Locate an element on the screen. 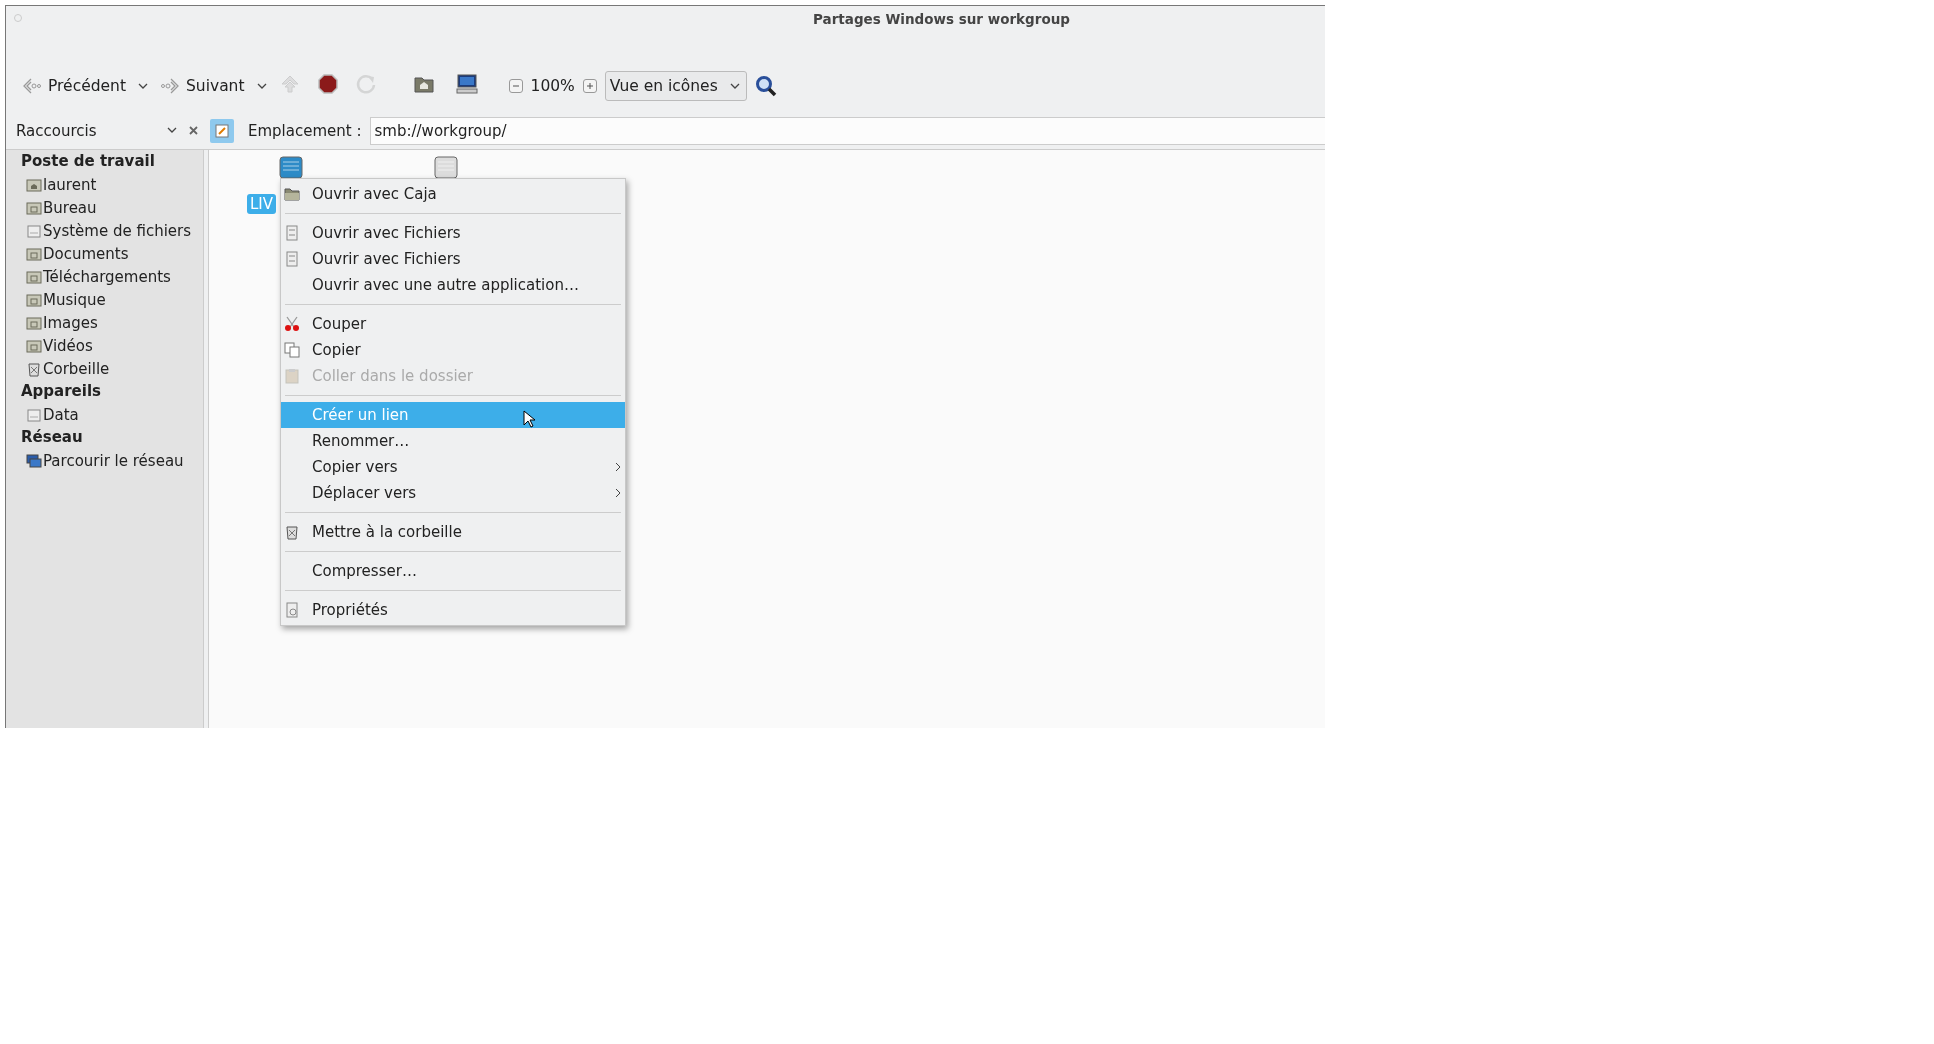 The width and height of the screenshot is (1934, 1044). close-icon is located at coordinates (193, 130).